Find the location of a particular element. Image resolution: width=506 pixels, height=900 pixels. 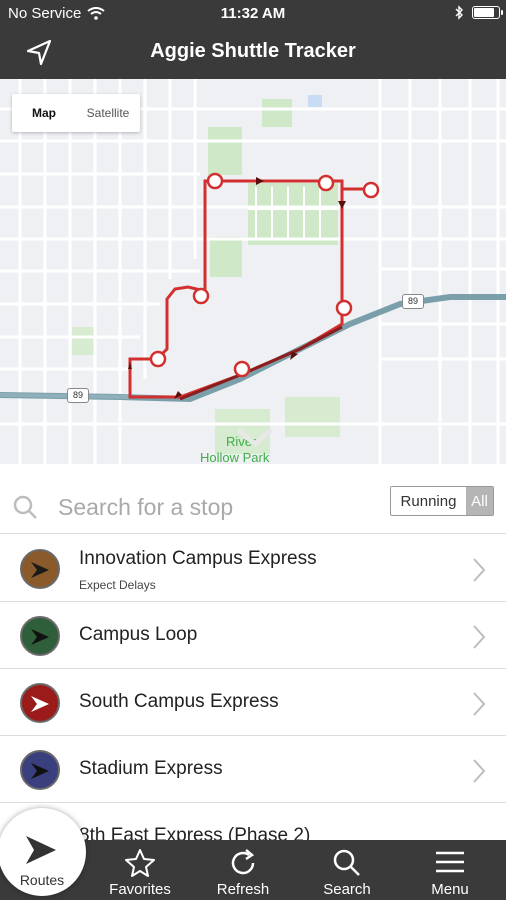

routes-arrow-icon is located at coordinates (41, 850).